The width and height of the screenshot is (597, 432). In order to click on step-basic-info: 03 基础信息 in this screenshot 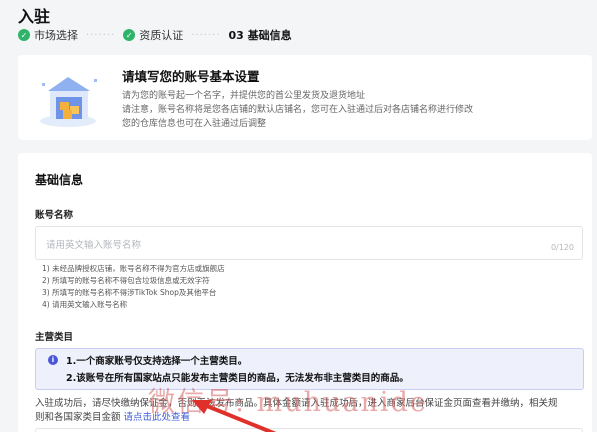, I will do `click(260, 35)`.